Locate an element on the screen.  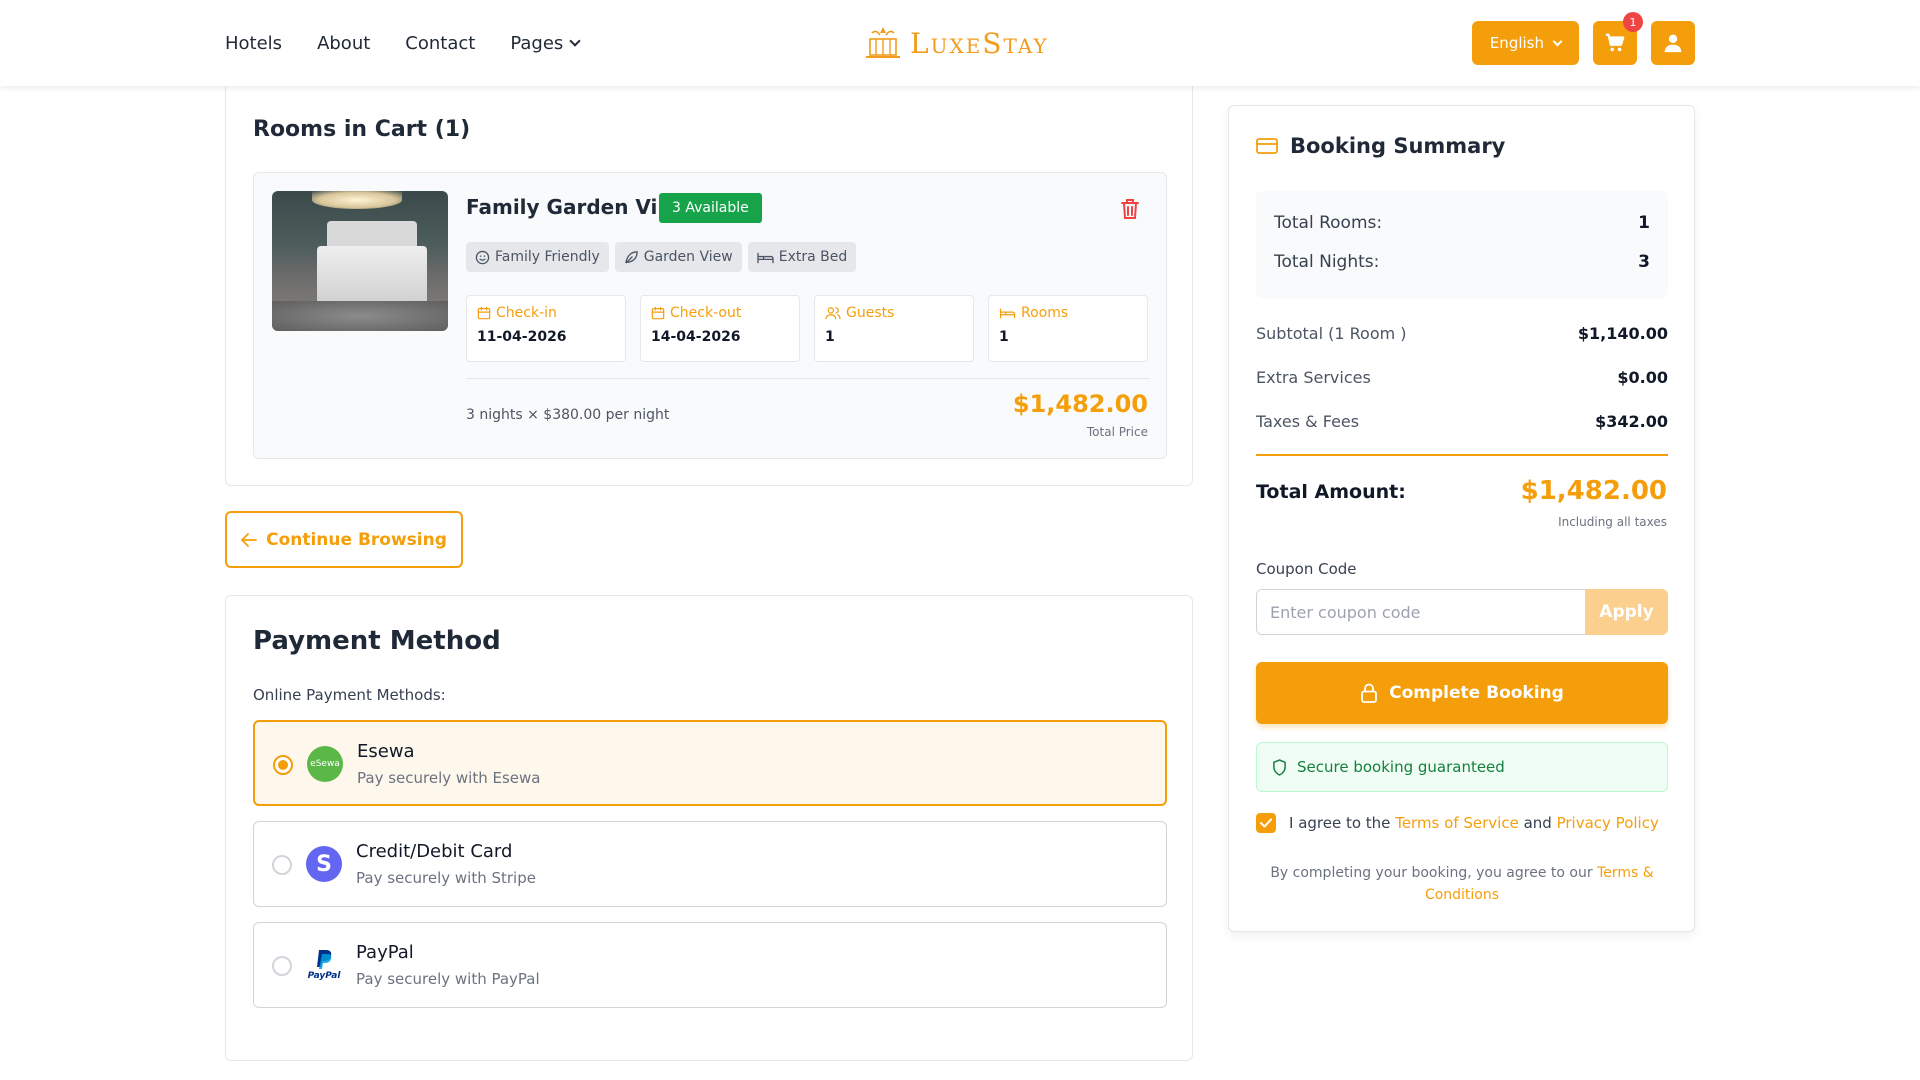
site-logo: LuxeStay is located at coordinates (955, 43).